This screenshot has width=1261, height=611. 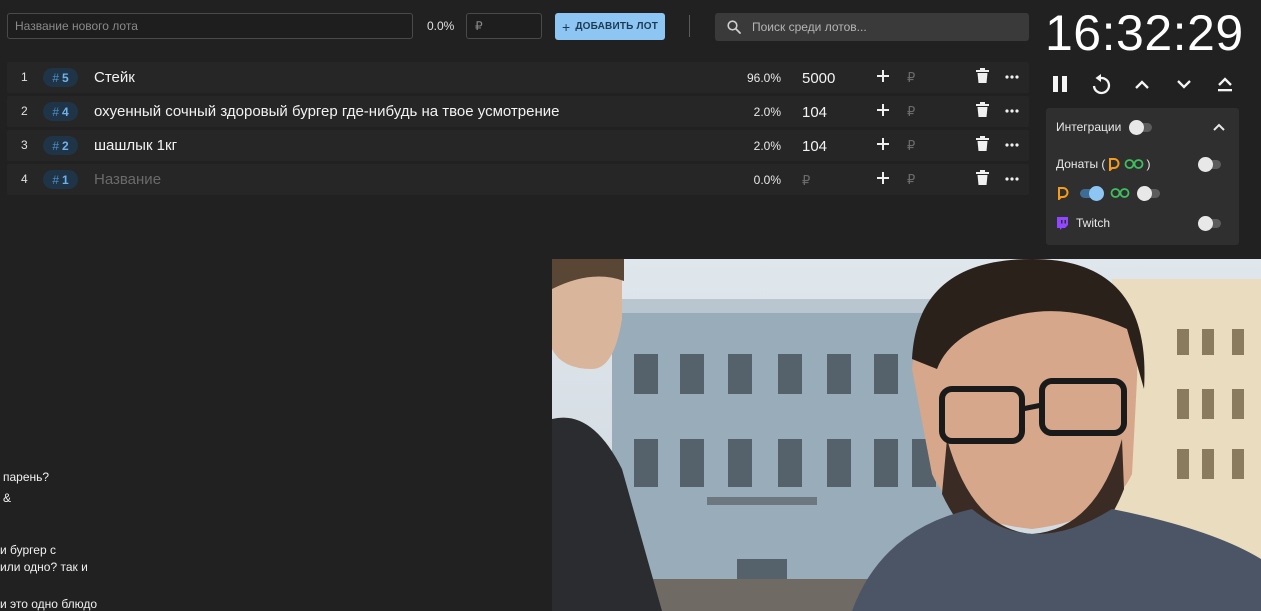 I want to click on chat-line: &, so click(x=7, y=498).